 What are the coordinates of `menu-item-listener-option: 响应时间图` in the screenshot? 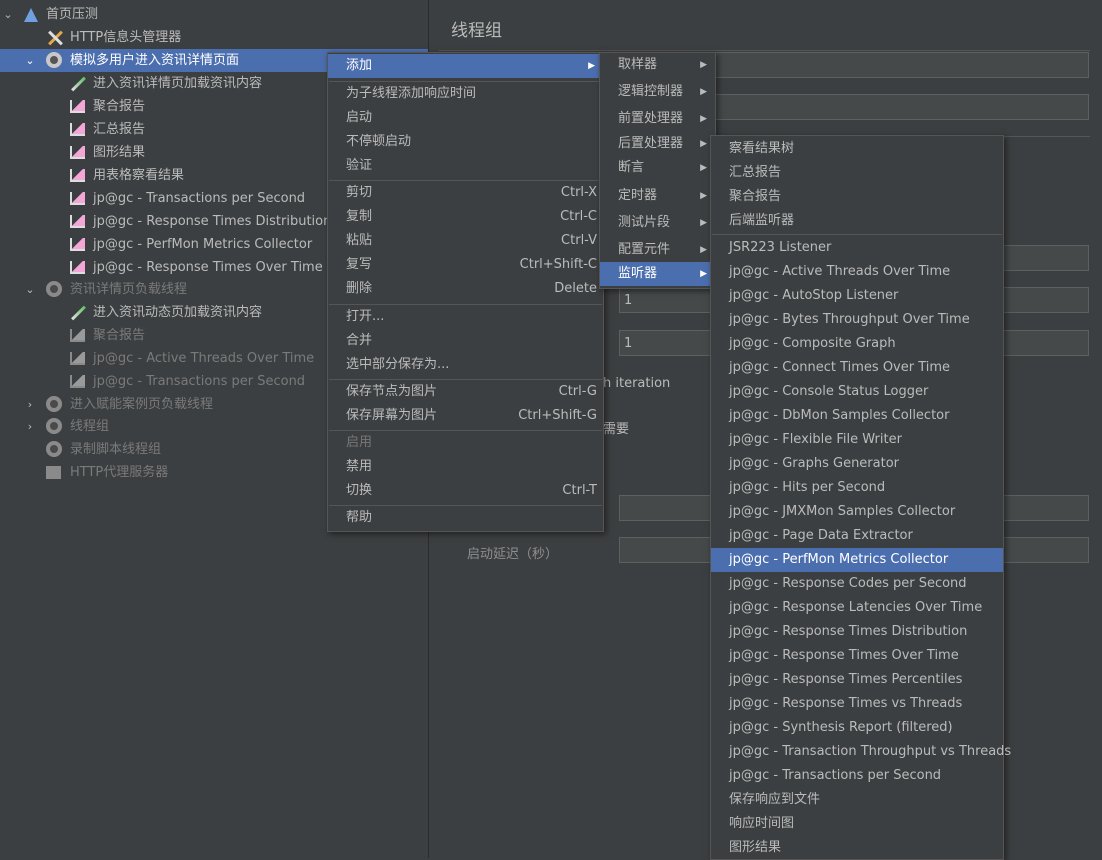 It's located at (857, 824).